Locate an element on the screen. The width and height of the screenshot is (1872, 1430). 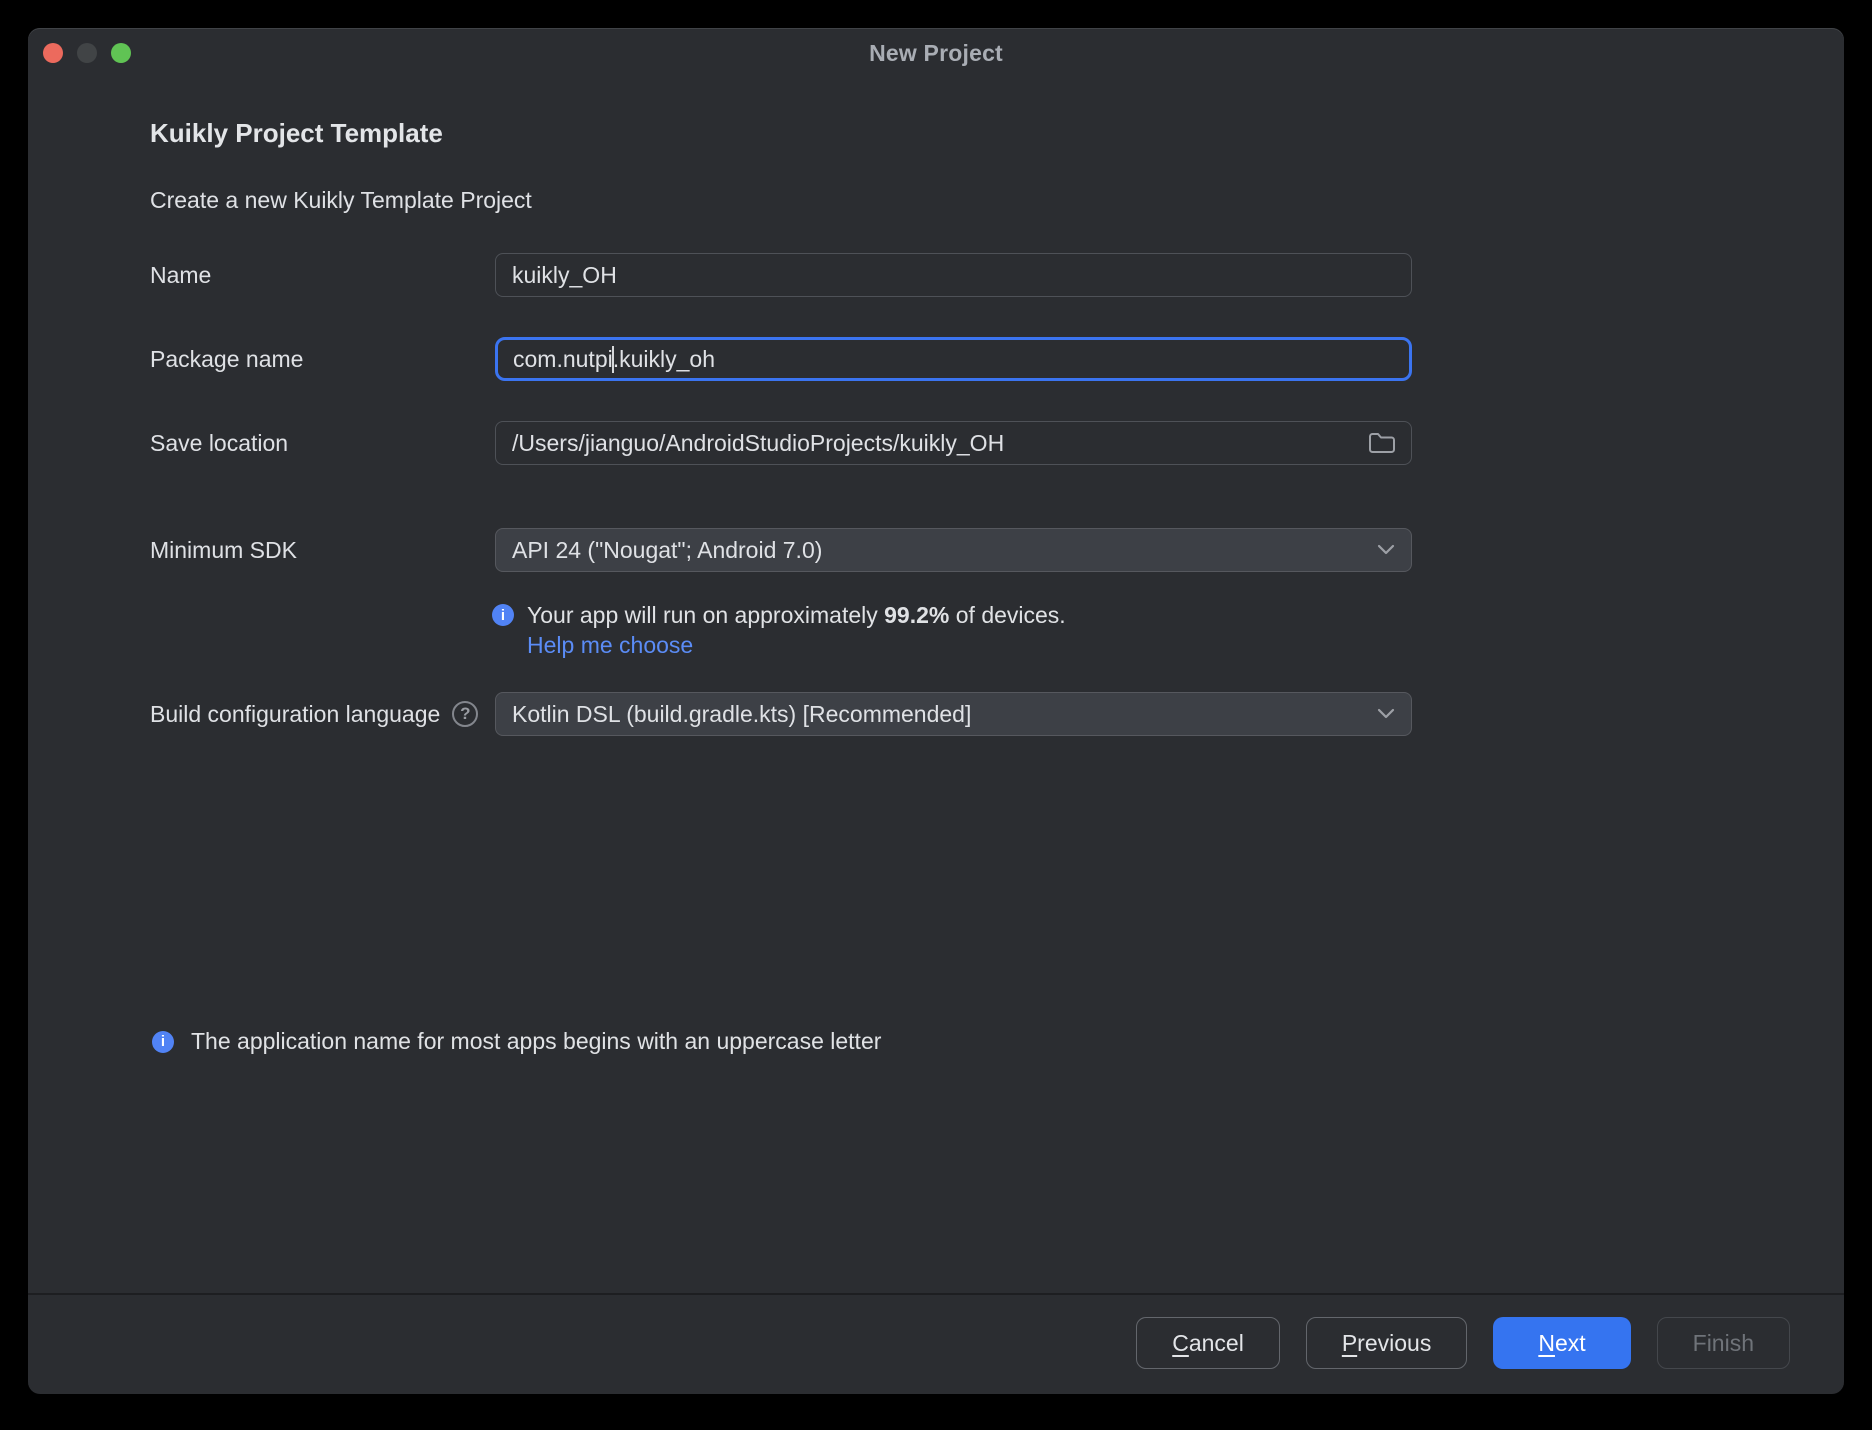
page-subtitle: Create a new Kuikly Template Project is located at coordinates (341, 200).